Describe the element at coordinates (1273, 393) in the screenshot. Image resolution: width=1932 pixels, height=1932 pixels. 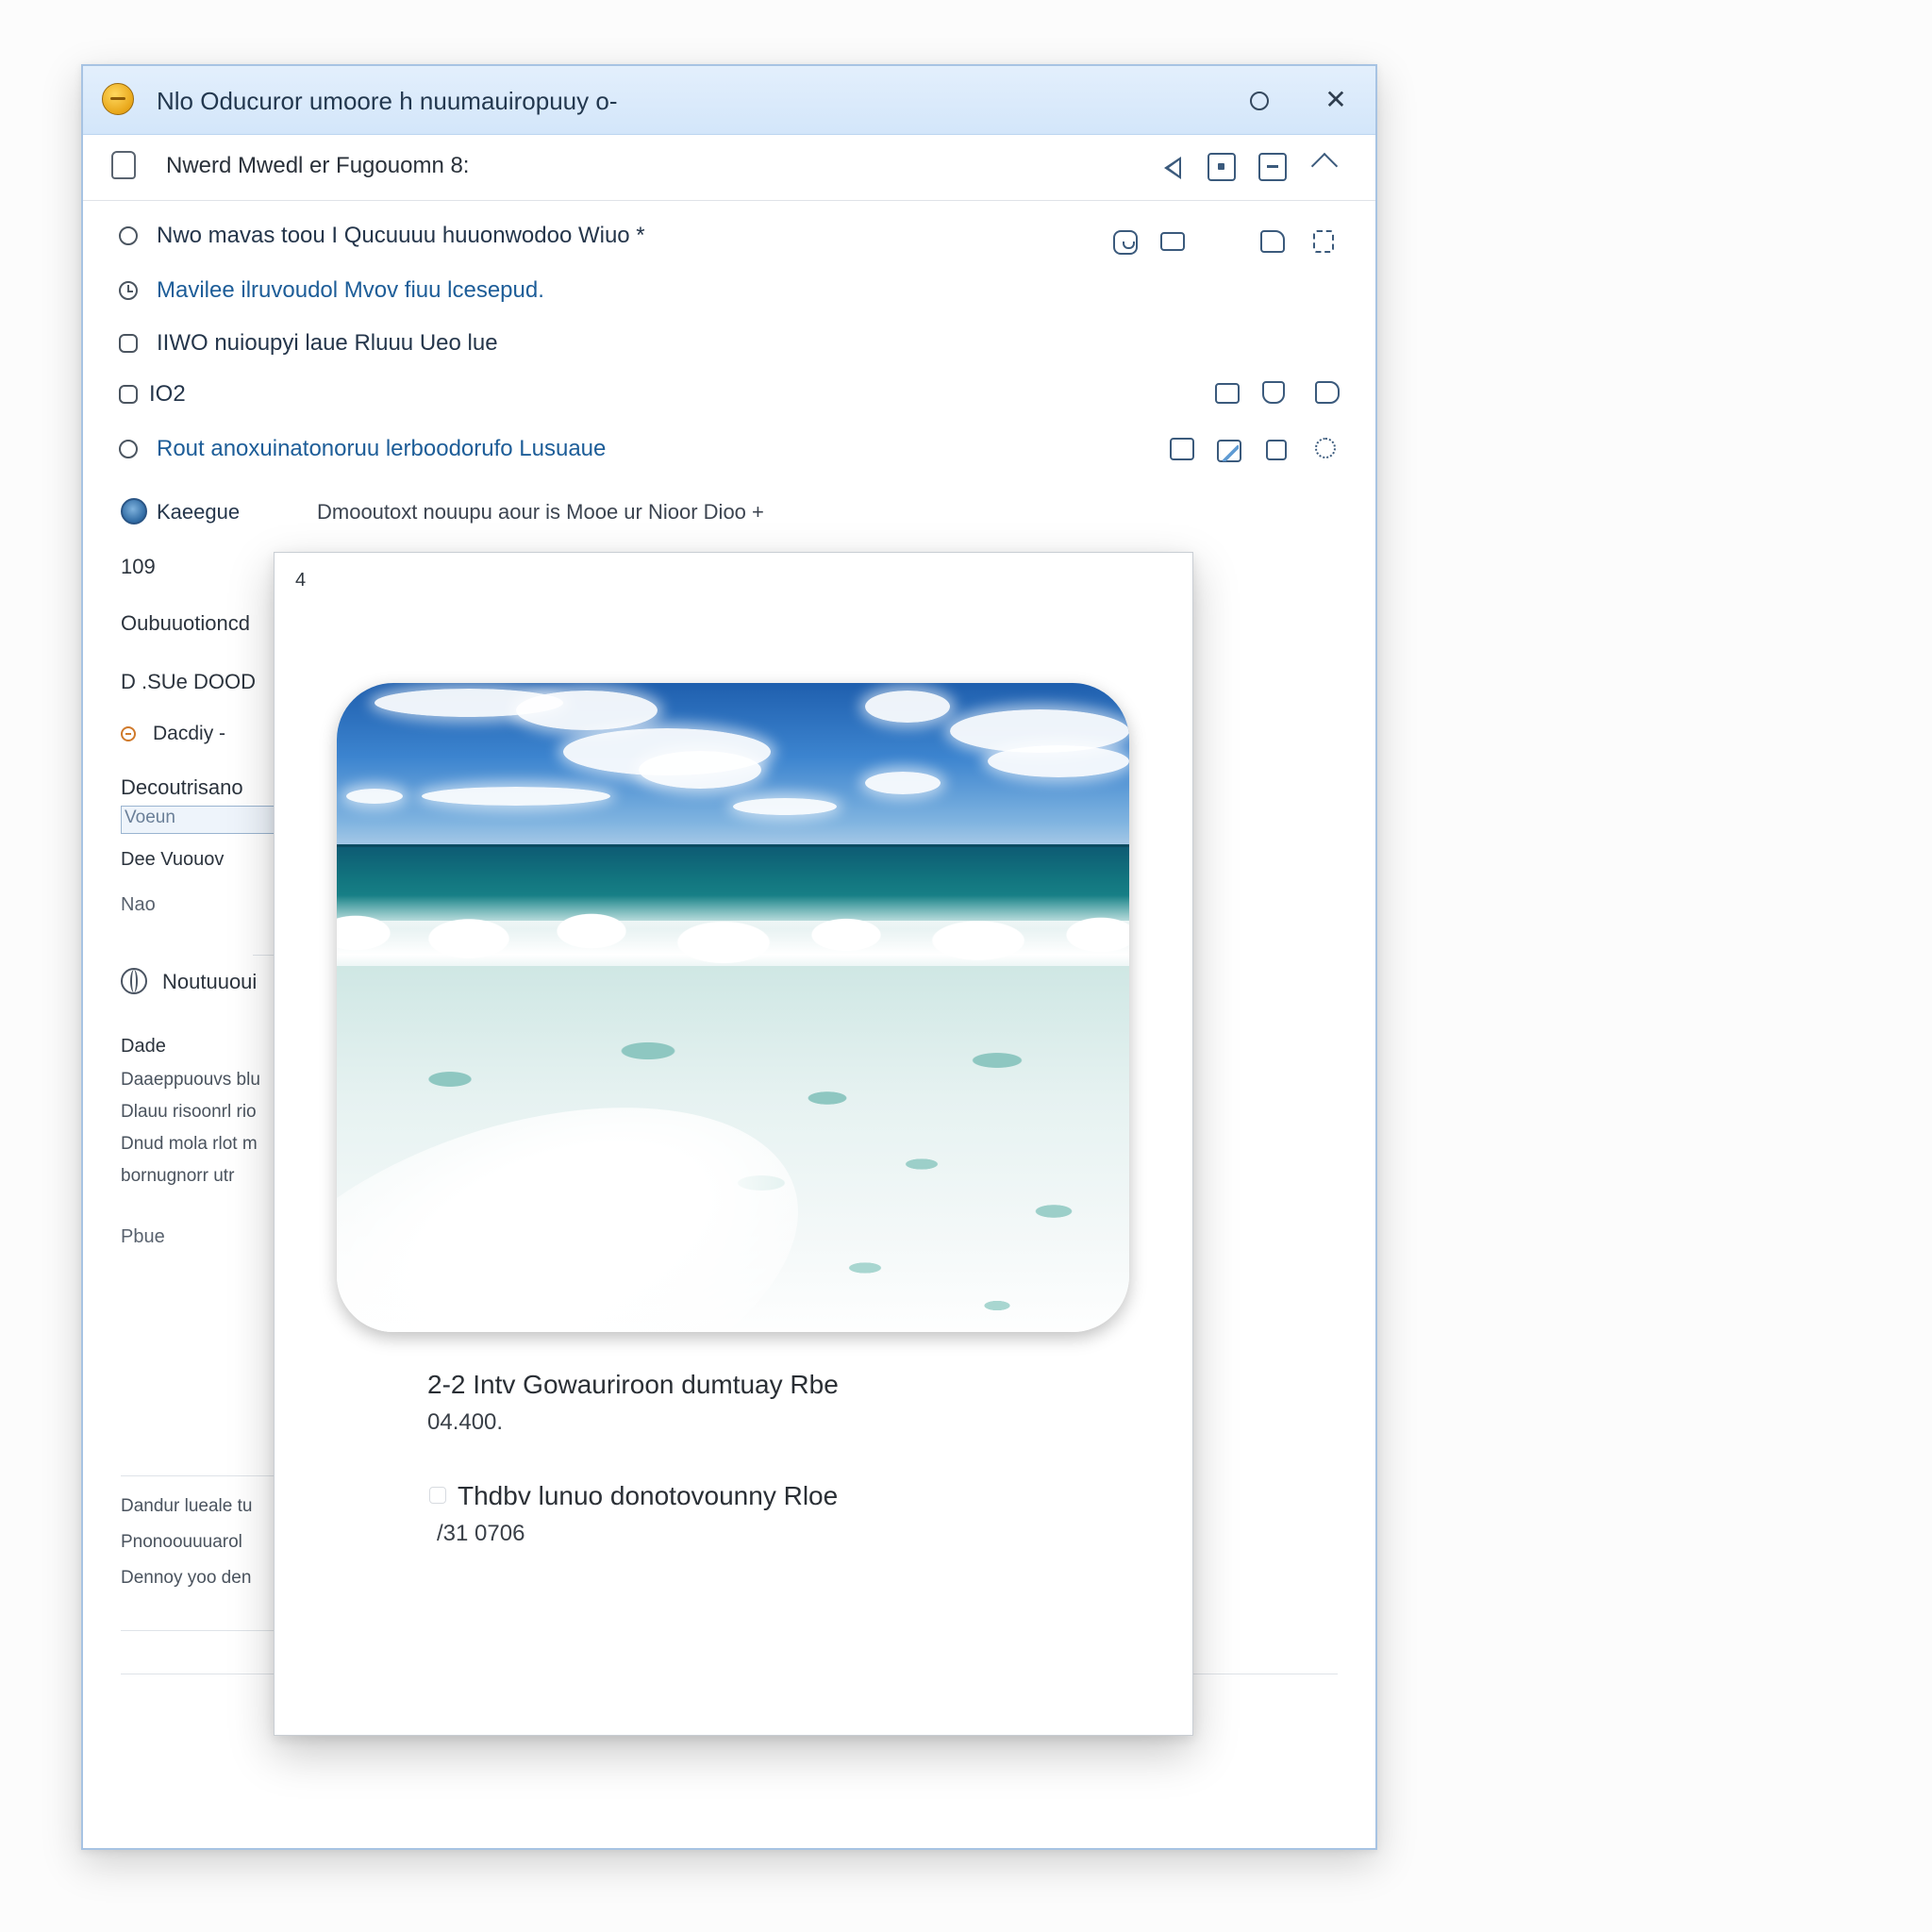
I see `note-icon` at that location.